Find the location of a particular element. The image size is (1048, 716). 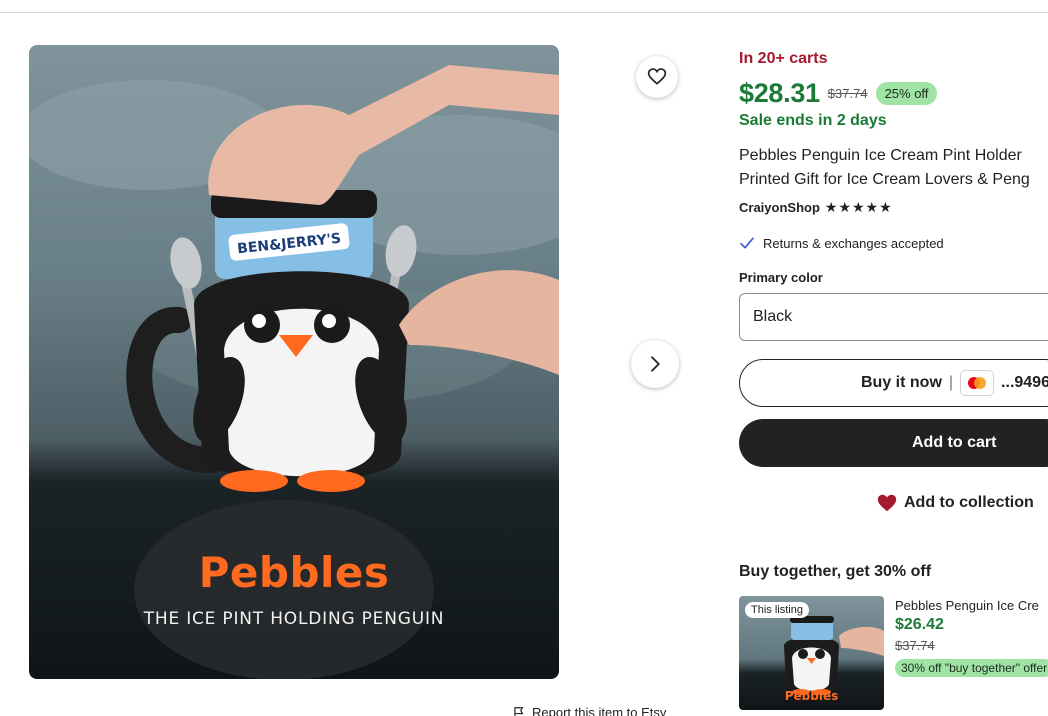

report-item-link: Report this item to Etsy is located at coordinates (589, 710).